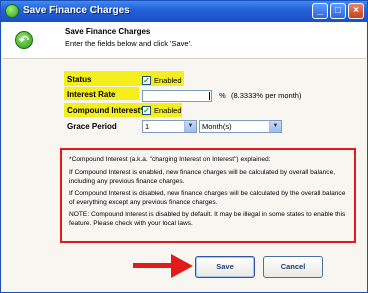 The image size is (368, 293). What do you see at coordinates (108, 31) in the screenshot?
I see `header-title: Save Finance Charges` at bounding box center [108, 31].